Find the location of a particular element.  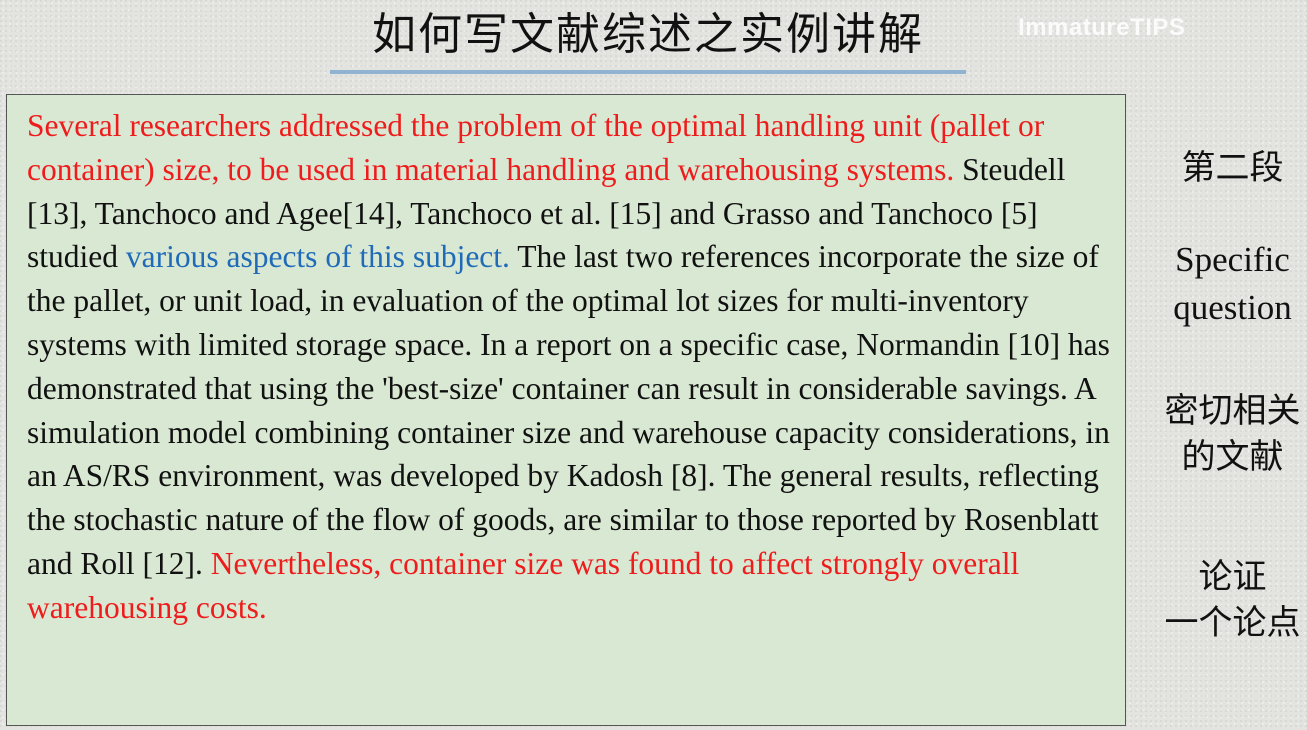

sidebar-specific-line1: Specific is located at coordinates (1232, 259).